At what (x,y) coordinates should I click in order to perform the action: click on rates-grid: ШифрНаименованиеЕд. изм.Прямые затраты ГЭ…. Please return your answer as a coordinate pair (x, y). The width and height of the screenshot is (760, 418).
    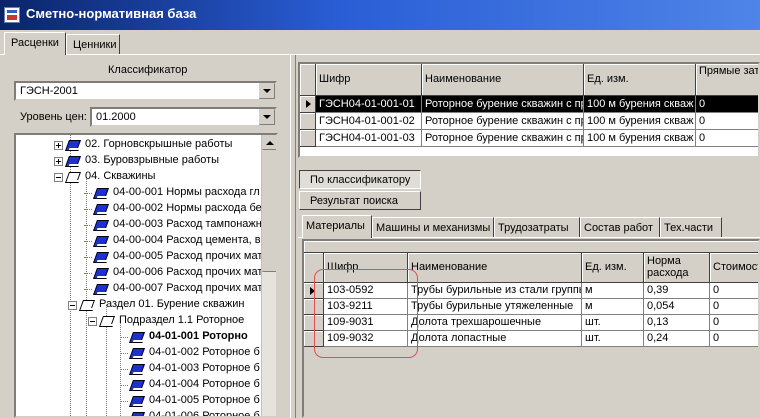
    Looking at the image, I should click on (529, 110).